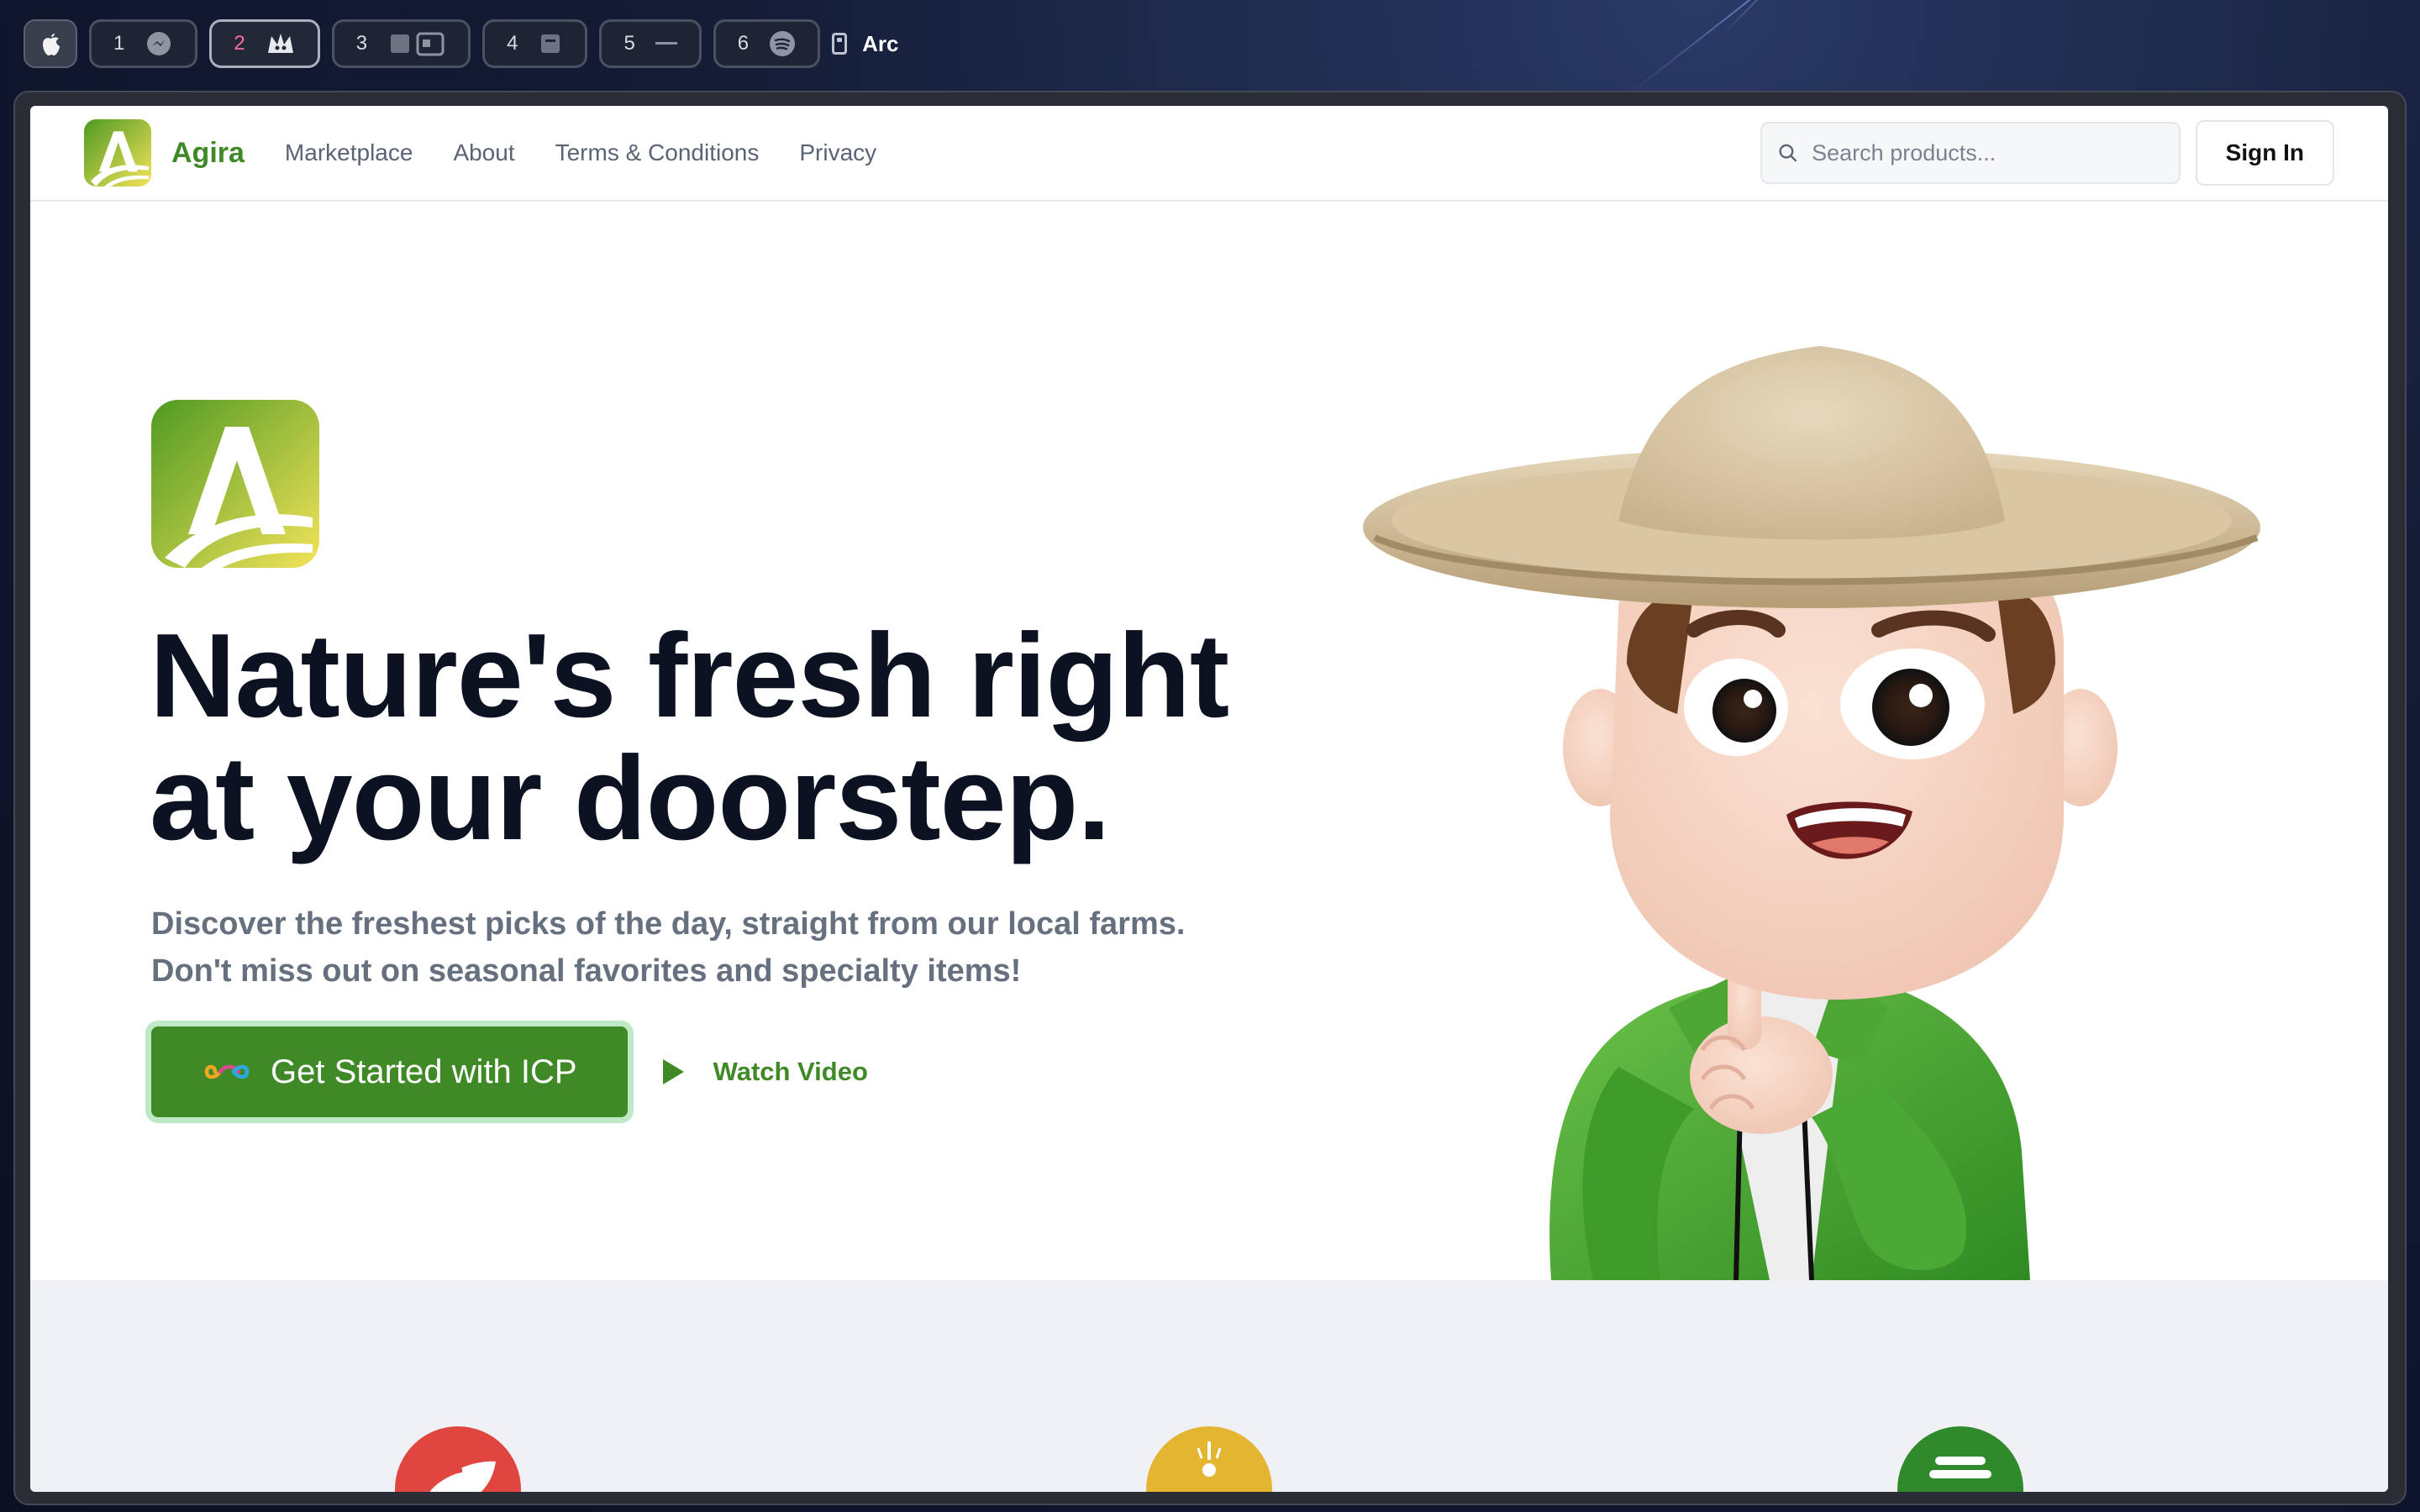 This screenshot has height=1512, width=2420. What do you see at coordinates (227, 1071) in the screenshot?
I see `infinity-icon` at bounding box center [227, 1071].